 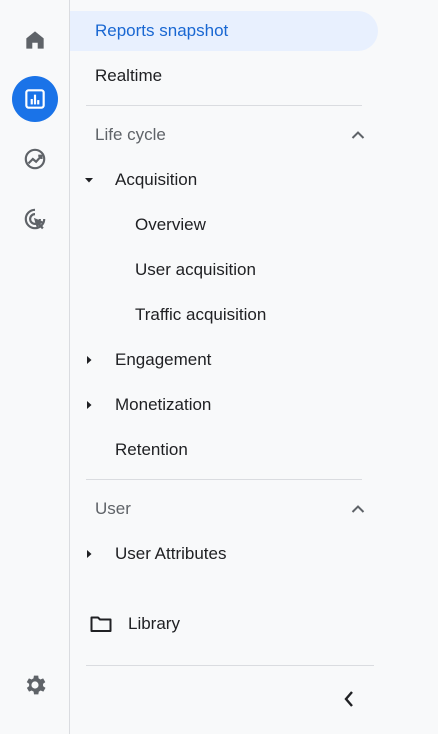 I want to click on advertising-button, so click(x=35, y=219).